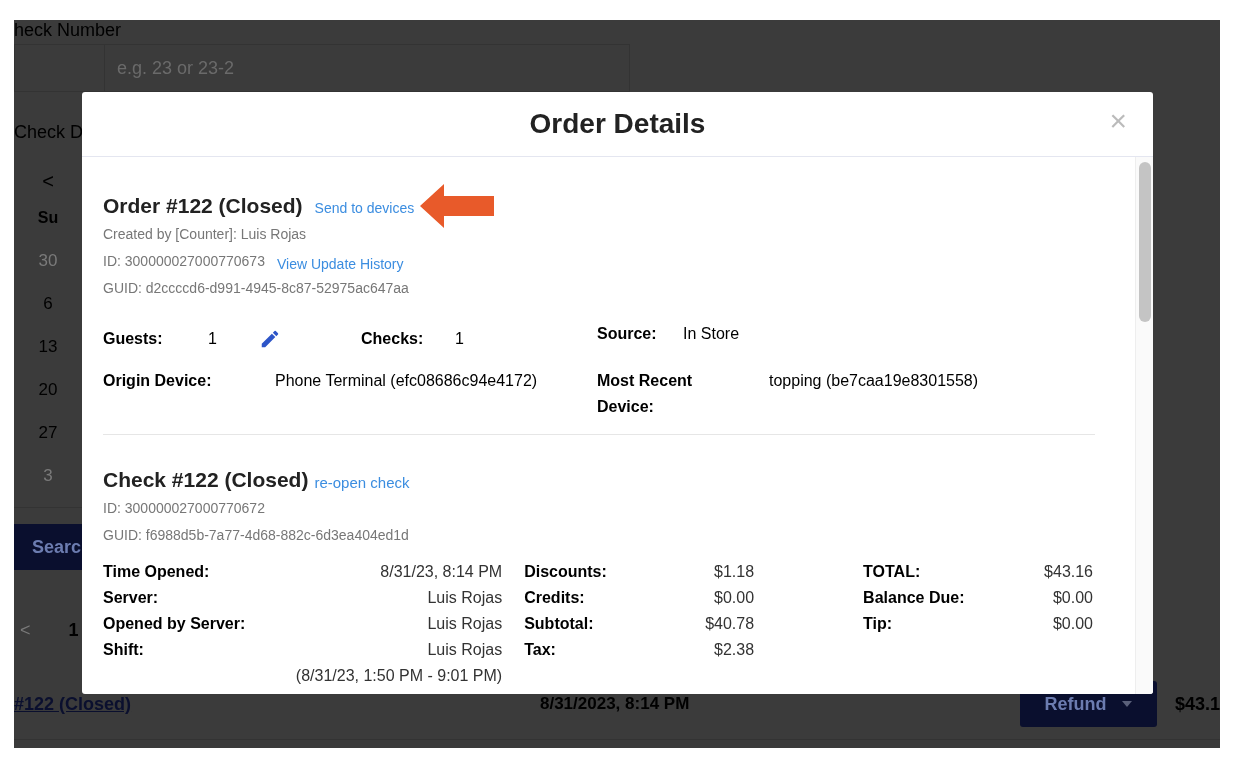 The image size is (1238, 768). What do you see at coordinates (1145, 242) in the screenshot?
I see `scrollbar-thumb` at bounding box center [1145, 242].